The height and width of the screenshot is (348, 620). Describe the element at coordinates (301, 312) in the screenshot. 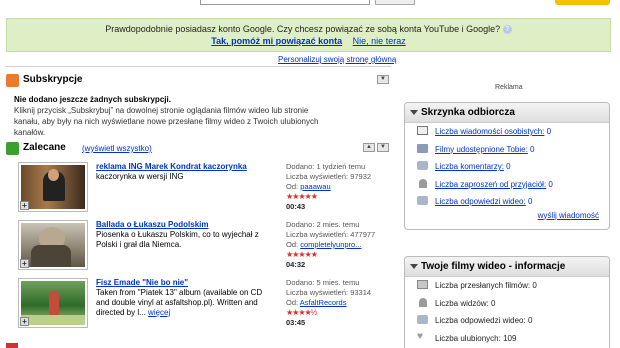

I see `video-rating: ★★★★½` at that location.